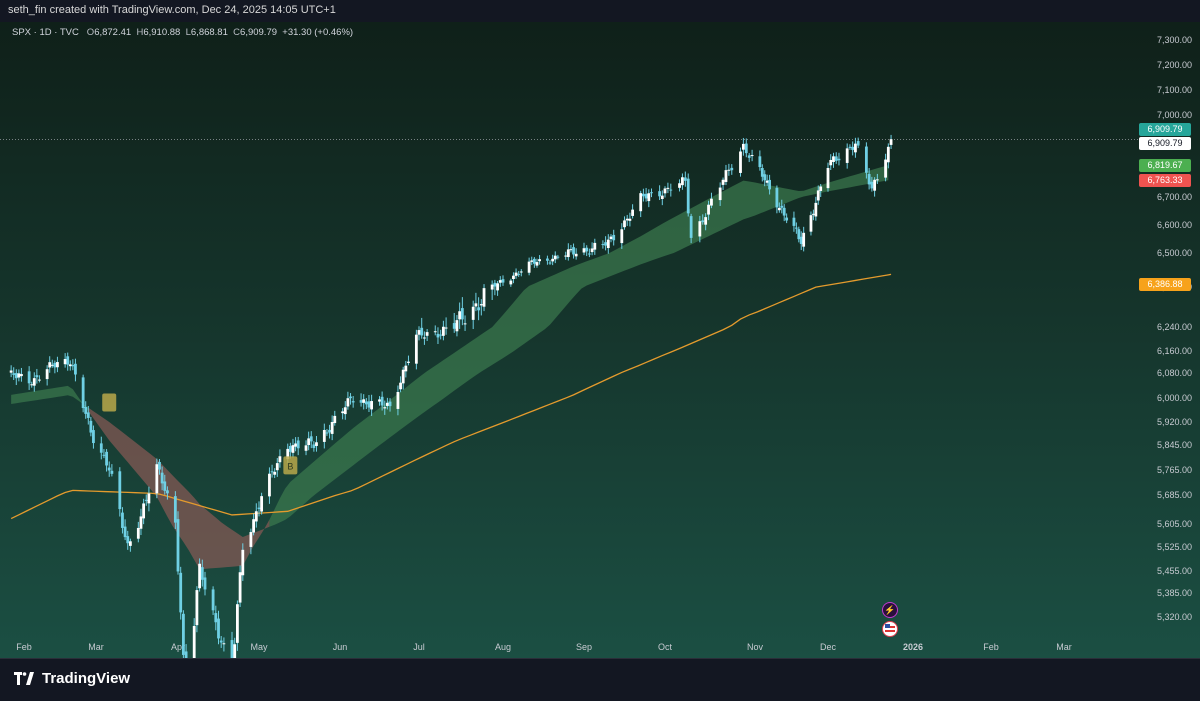 This screenshot has height=701, width=1200. What do you see at coordinates (828, 647) in the screenshot?
I see `x-tick-label: Dec` at bounding box center [828, 647].